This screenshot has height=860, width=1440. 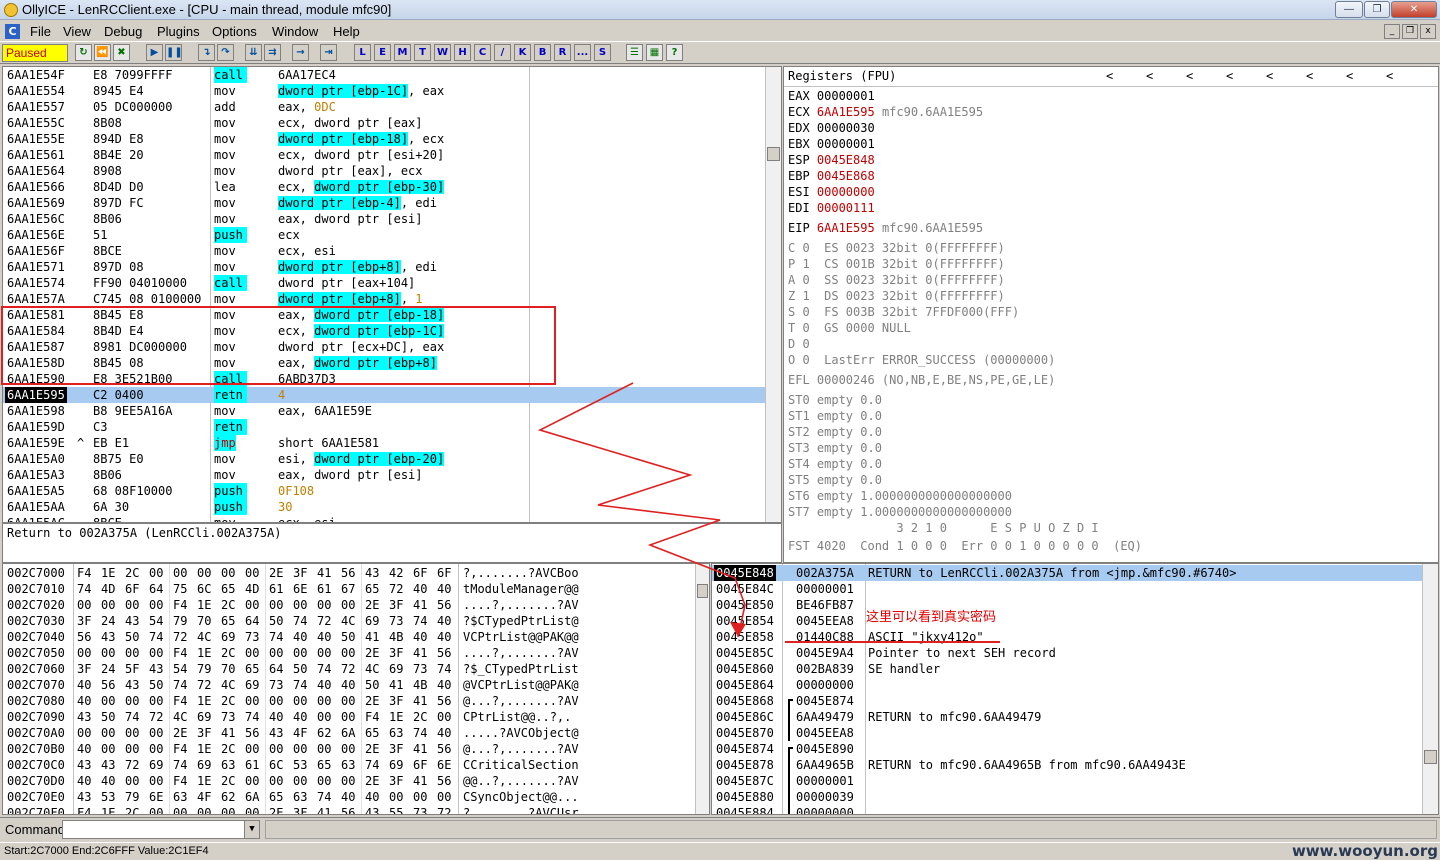 What do you see at coordinates (835, 160) in the screenshot?
I see `register-esp: ESP 0045E848` at bounding box center [835, 160].